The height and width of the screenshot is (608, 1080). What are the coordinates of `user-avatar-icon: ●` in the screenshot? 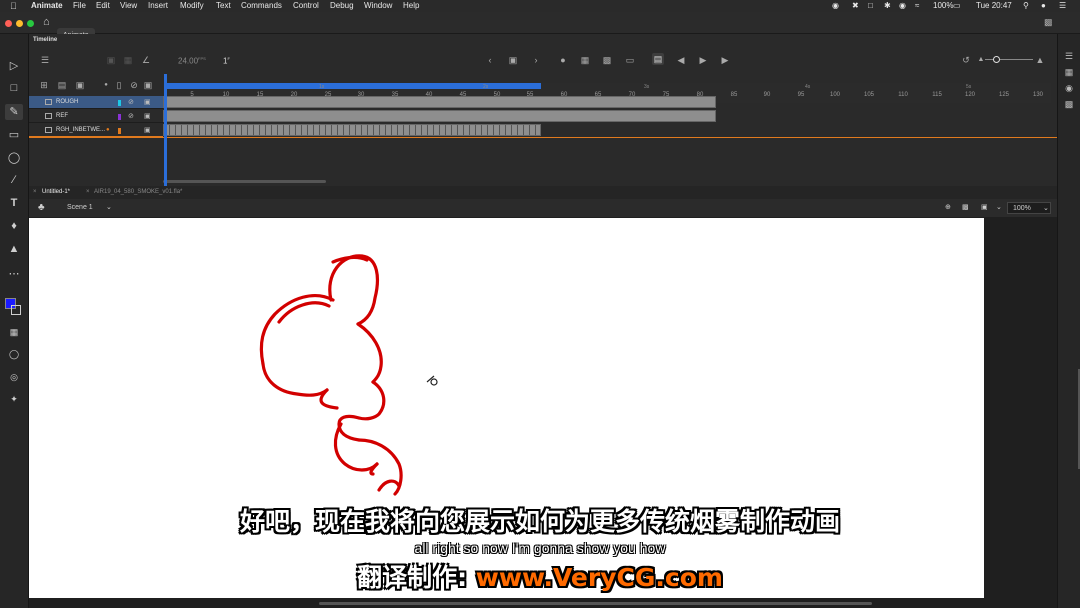 It's located at (1043, 6).